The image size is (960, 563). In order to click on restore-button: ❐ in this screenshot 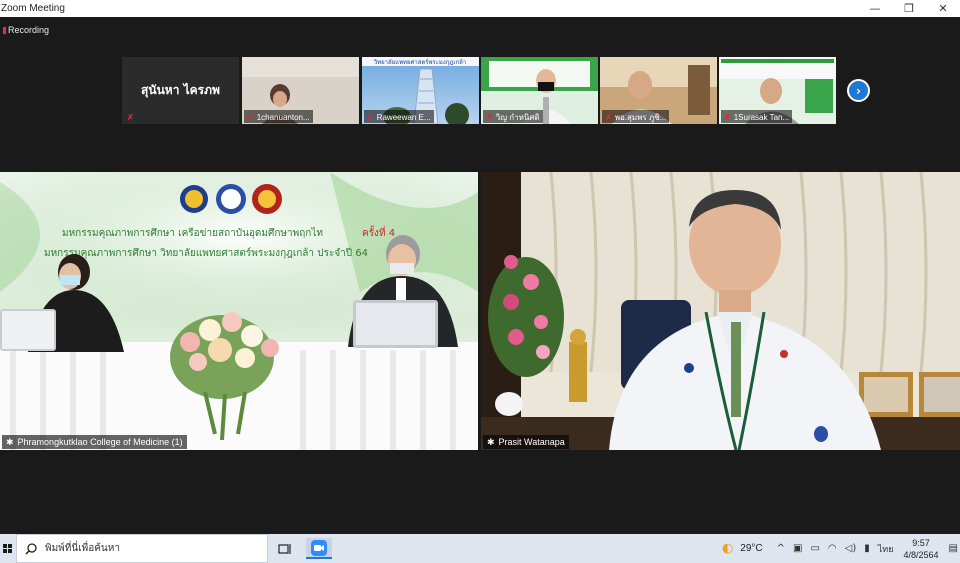, I will do `click(909, 8)`.